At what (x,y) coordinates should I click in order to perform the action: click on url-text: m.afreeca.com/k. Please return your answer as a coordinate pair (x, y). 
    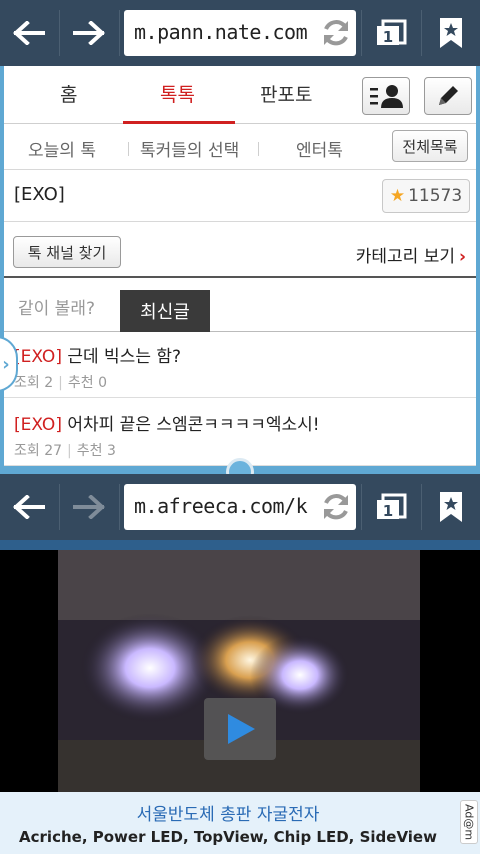
    Looking at the image, I should click on (221, 506).